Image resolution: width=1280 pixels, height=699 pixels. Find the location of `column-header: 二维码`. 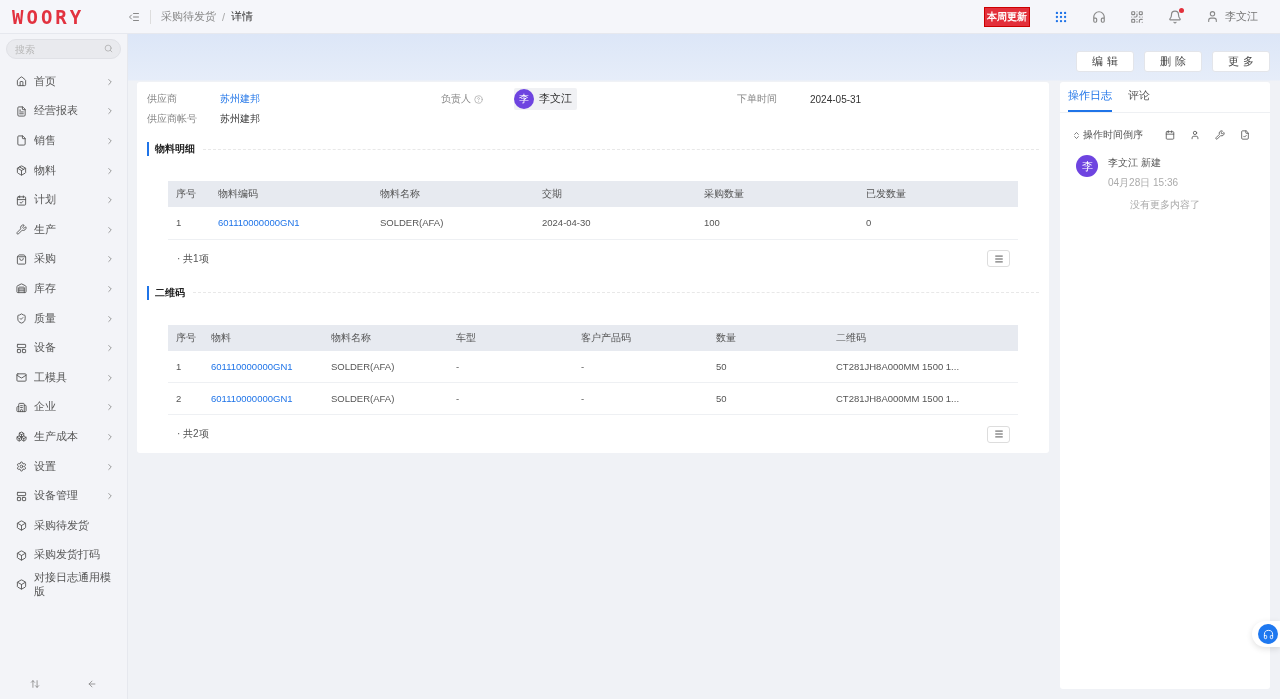

column-header: 二维码 is located at coordinates (923, 337).